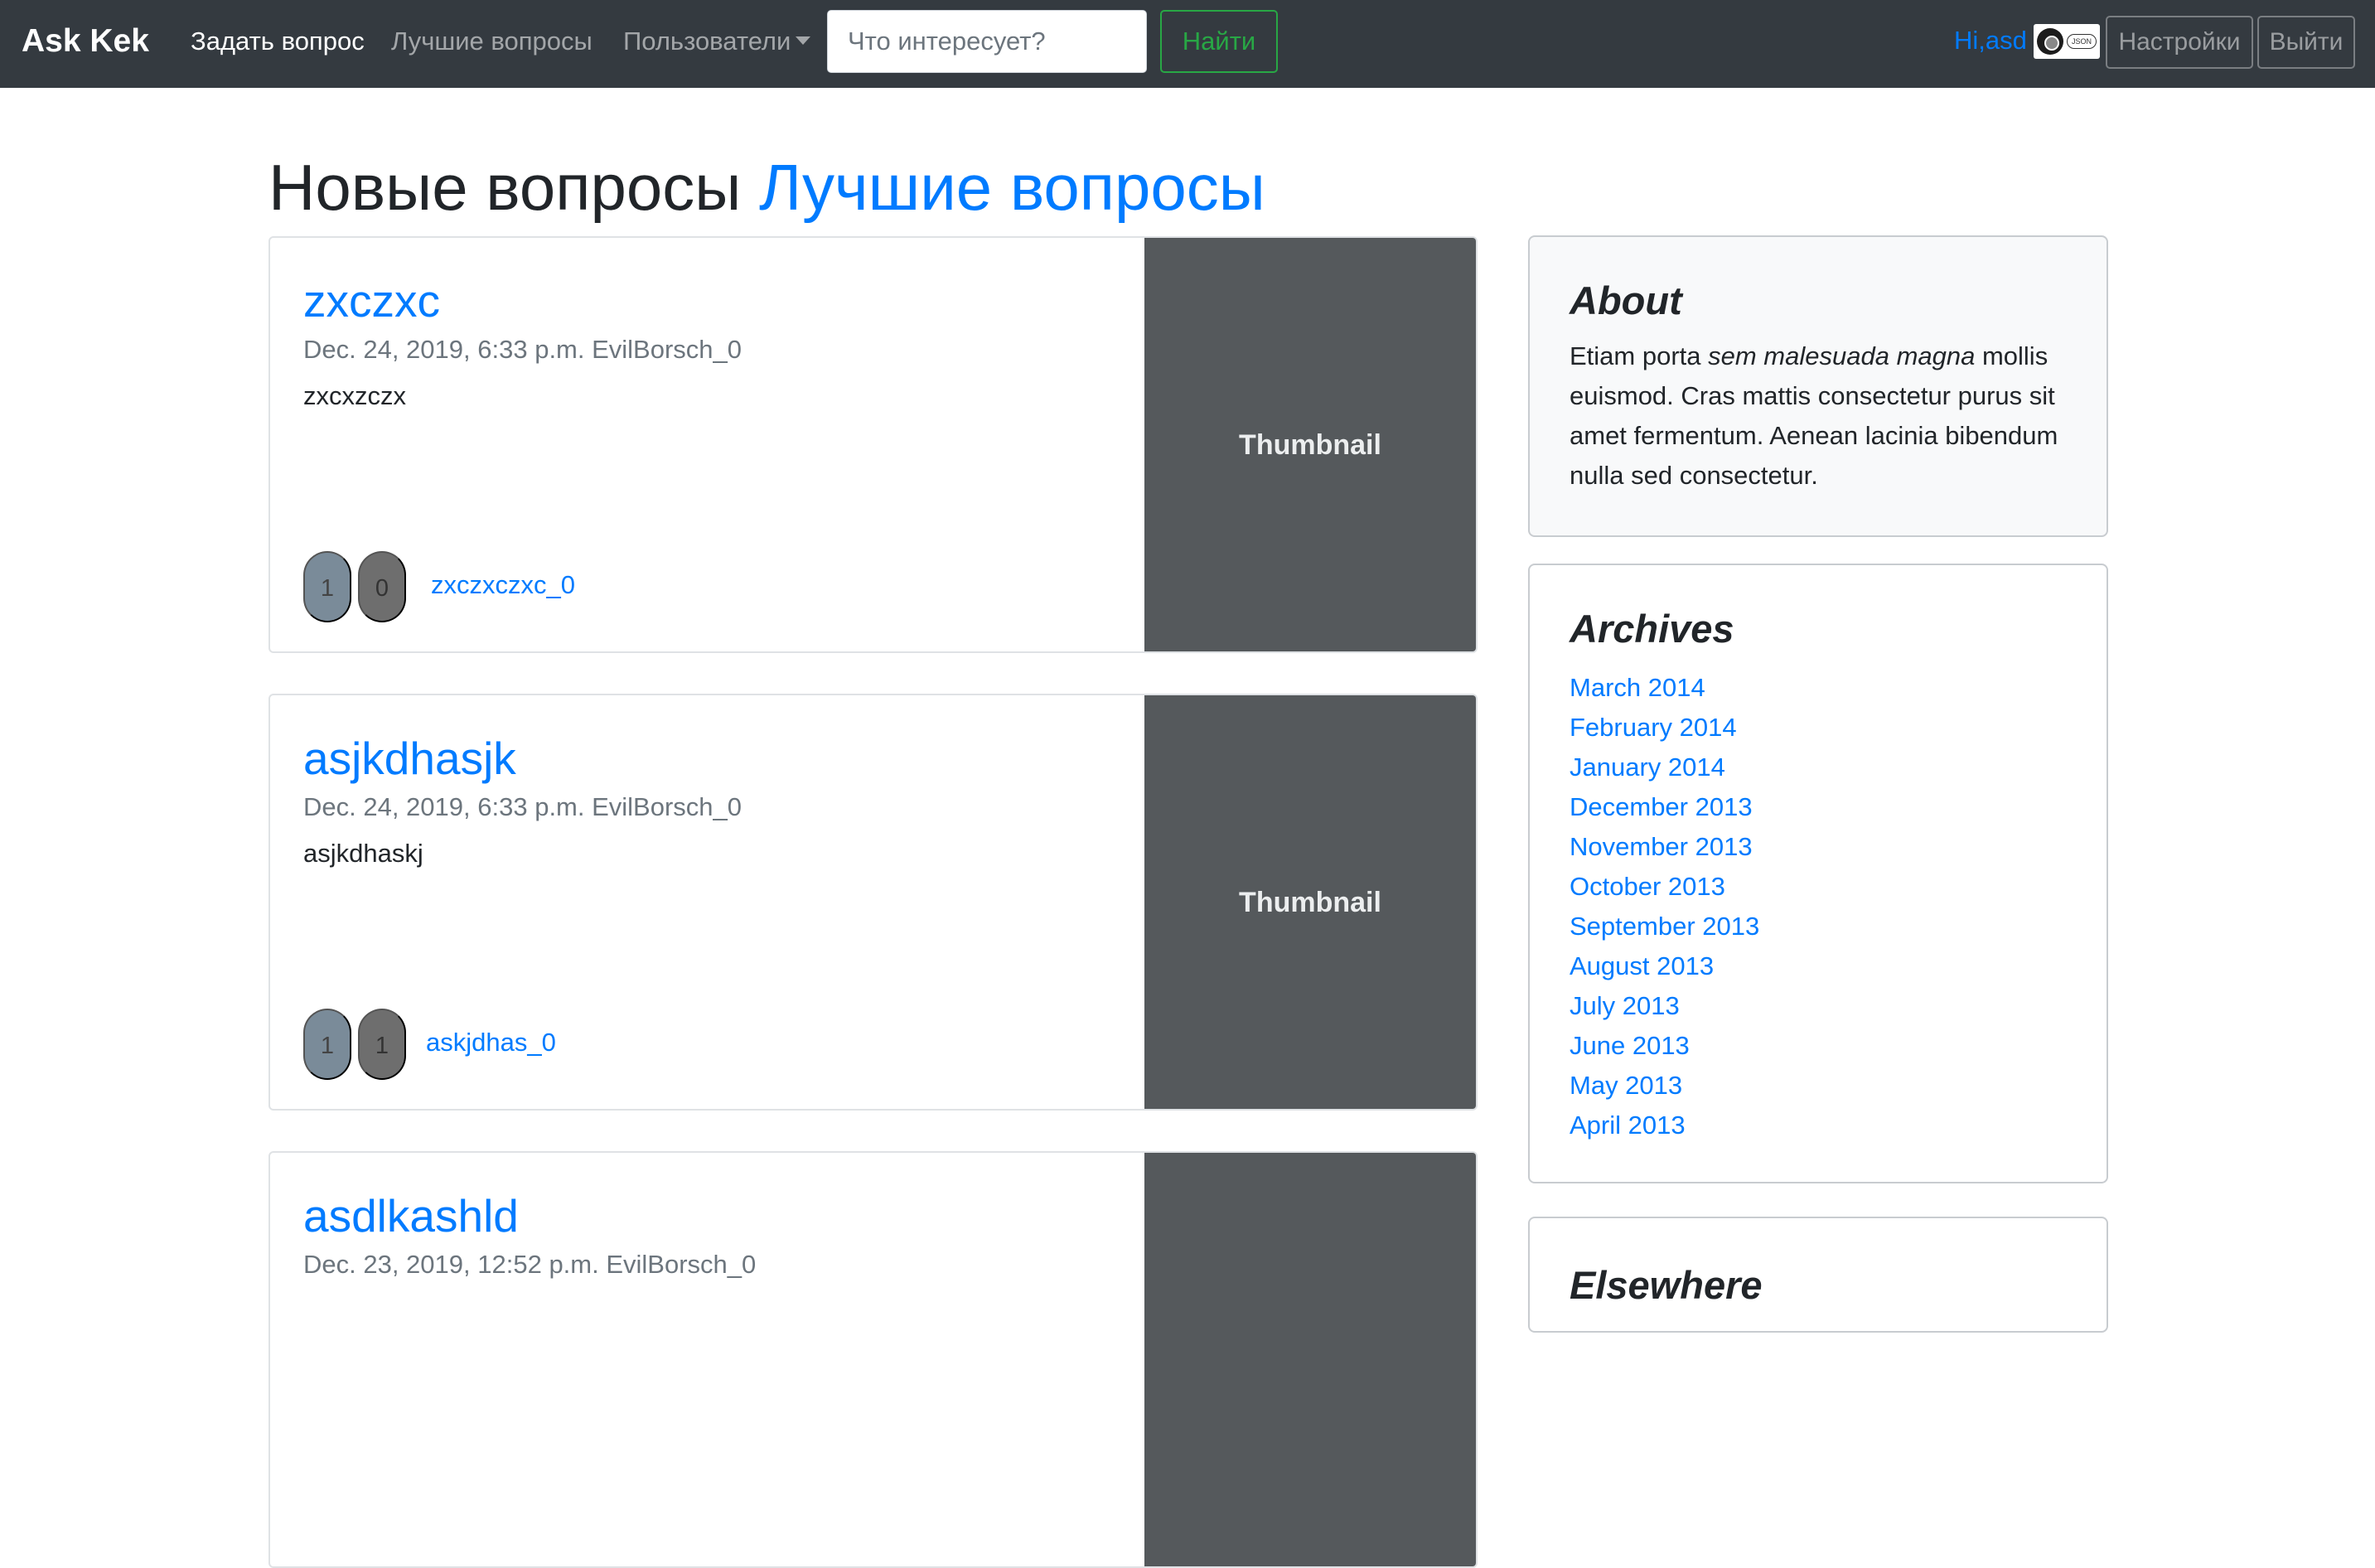  I want to click on elsewhere-title: Elsewhere, so click(1666, 1285).